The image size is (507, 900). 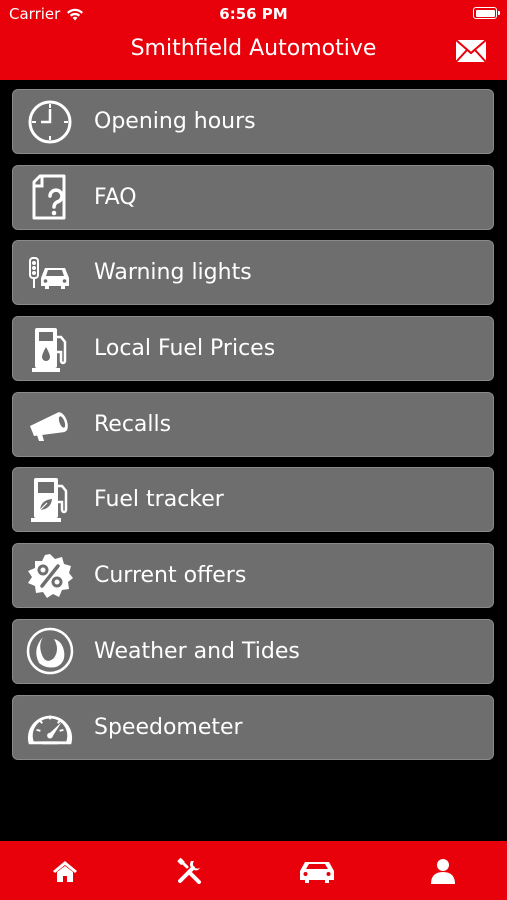 What do you see at coordinates (253, 424) in the screenshot?
I see `menu-item-recalls: Recalls` at bounding box center [253, 424].